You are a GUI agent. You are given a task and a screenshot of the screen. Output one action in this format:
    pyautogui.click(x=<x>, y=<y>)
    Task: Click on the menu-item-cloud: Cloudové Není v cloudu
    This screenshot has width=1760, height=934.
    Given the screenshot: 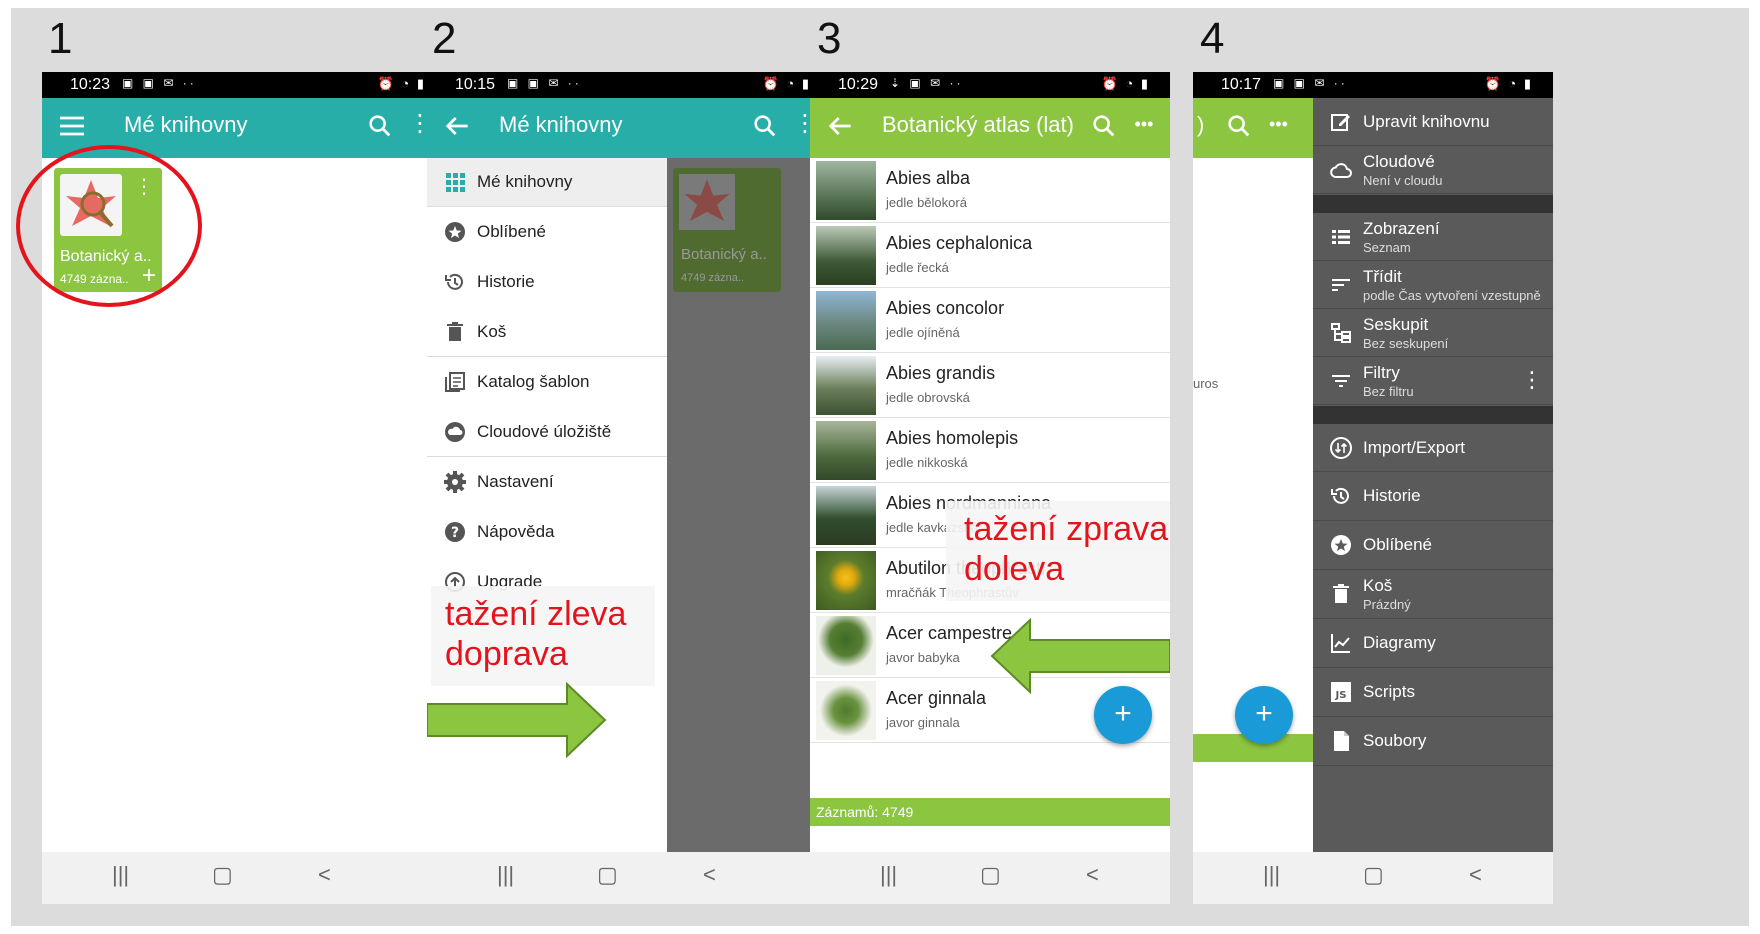 What is the action you would take?
    pyautogui.click(x=1433, y=170)
    